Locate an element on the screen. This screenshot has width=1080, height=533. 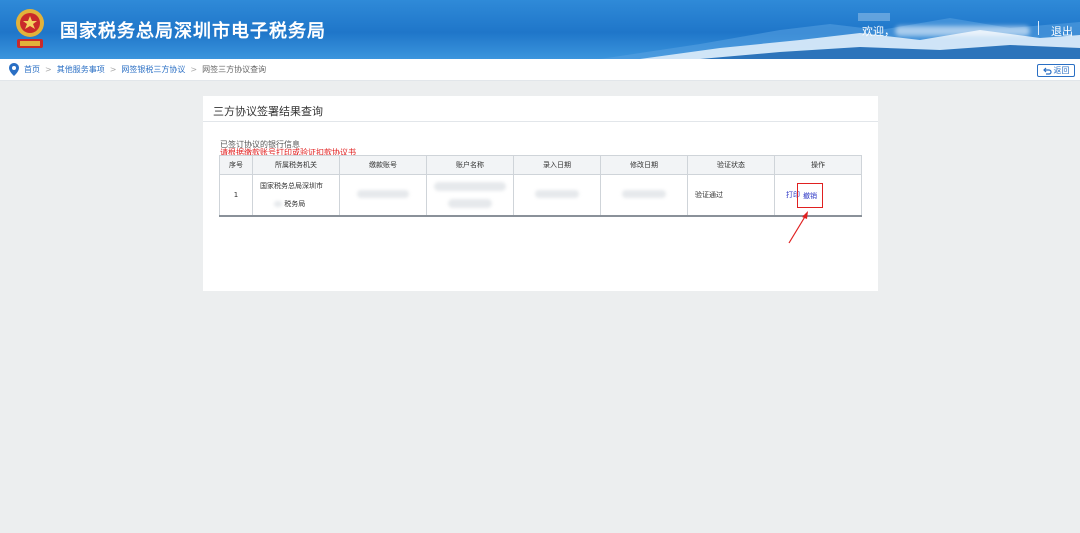
breadcrumb: 首页 > 其他服务事项 > 网签银税三方协议 > 网签三方协议查询 is located at coordinates (540, 70).